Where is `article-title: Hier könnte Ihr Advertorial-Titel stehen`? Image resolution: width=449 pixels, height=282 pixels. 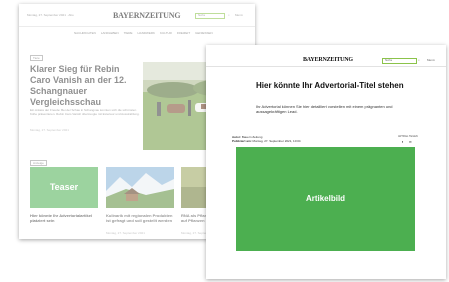 article-title: Hier könnte Ihr Advertorial-Titel stehen is located at coordinates (330, 85).